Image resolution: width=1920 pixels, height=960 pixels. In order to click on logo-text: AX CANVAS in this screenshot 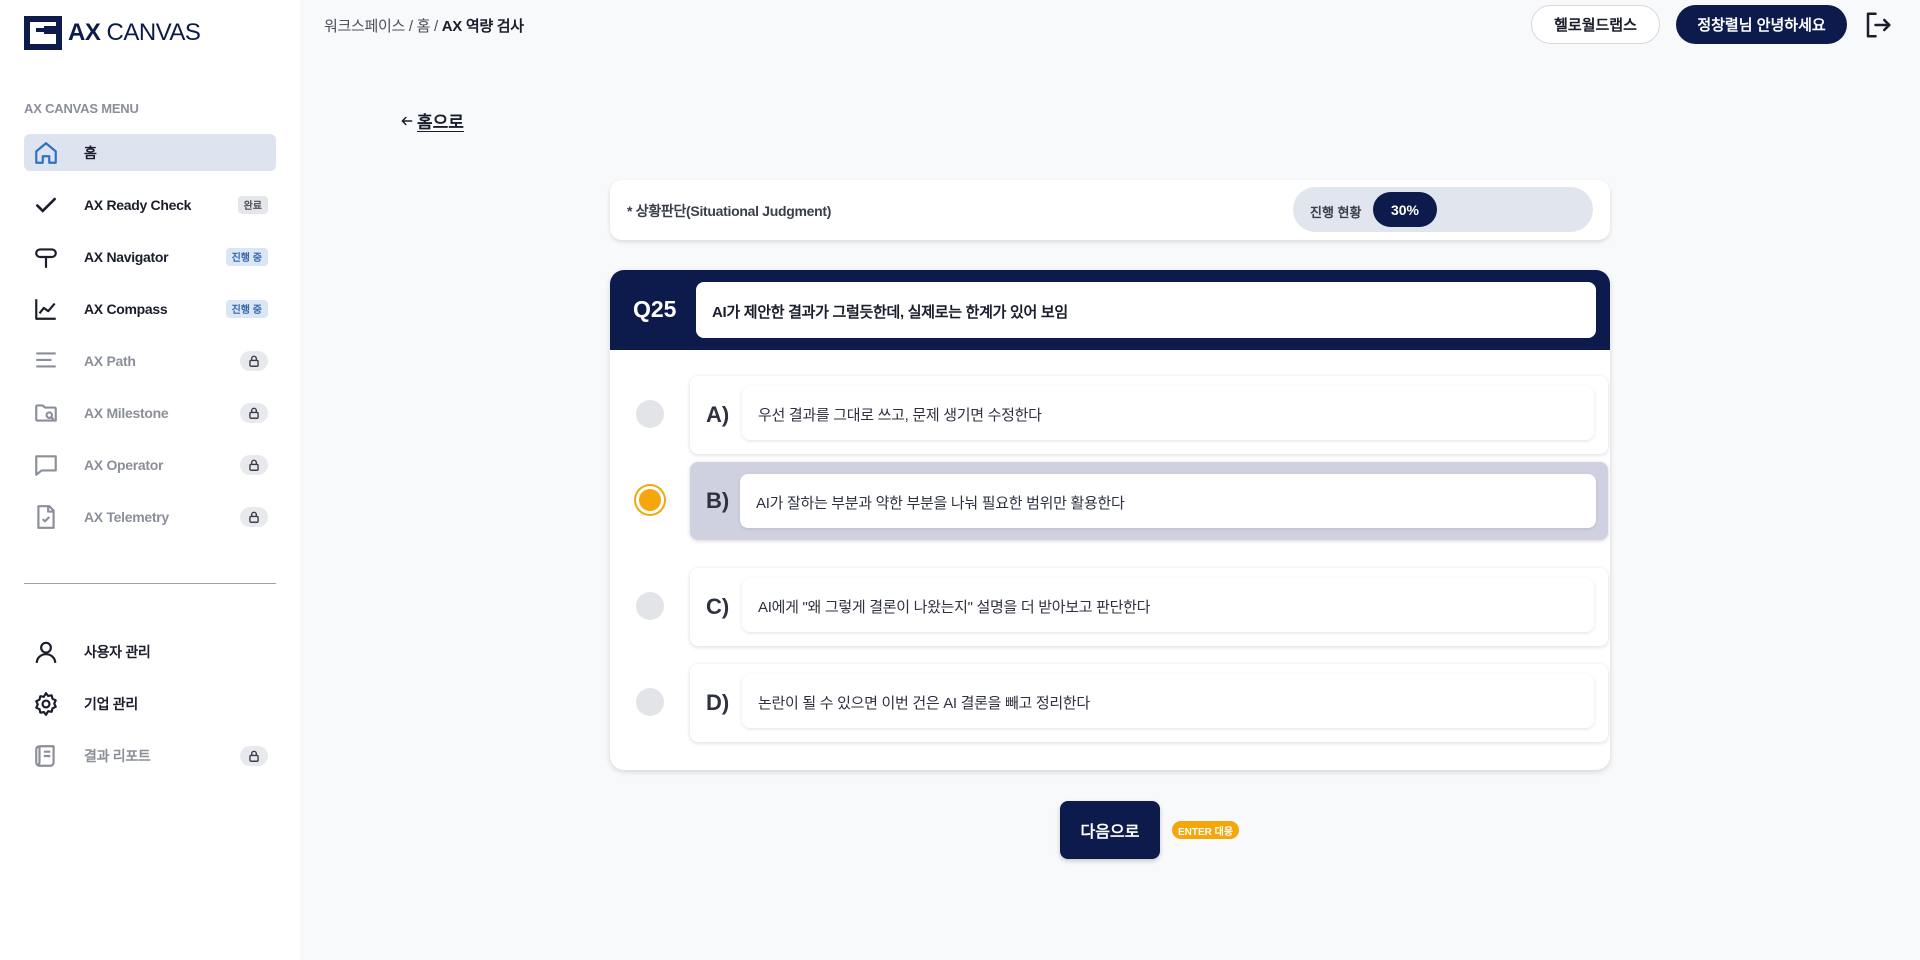, I will do `click(134, 32)`.